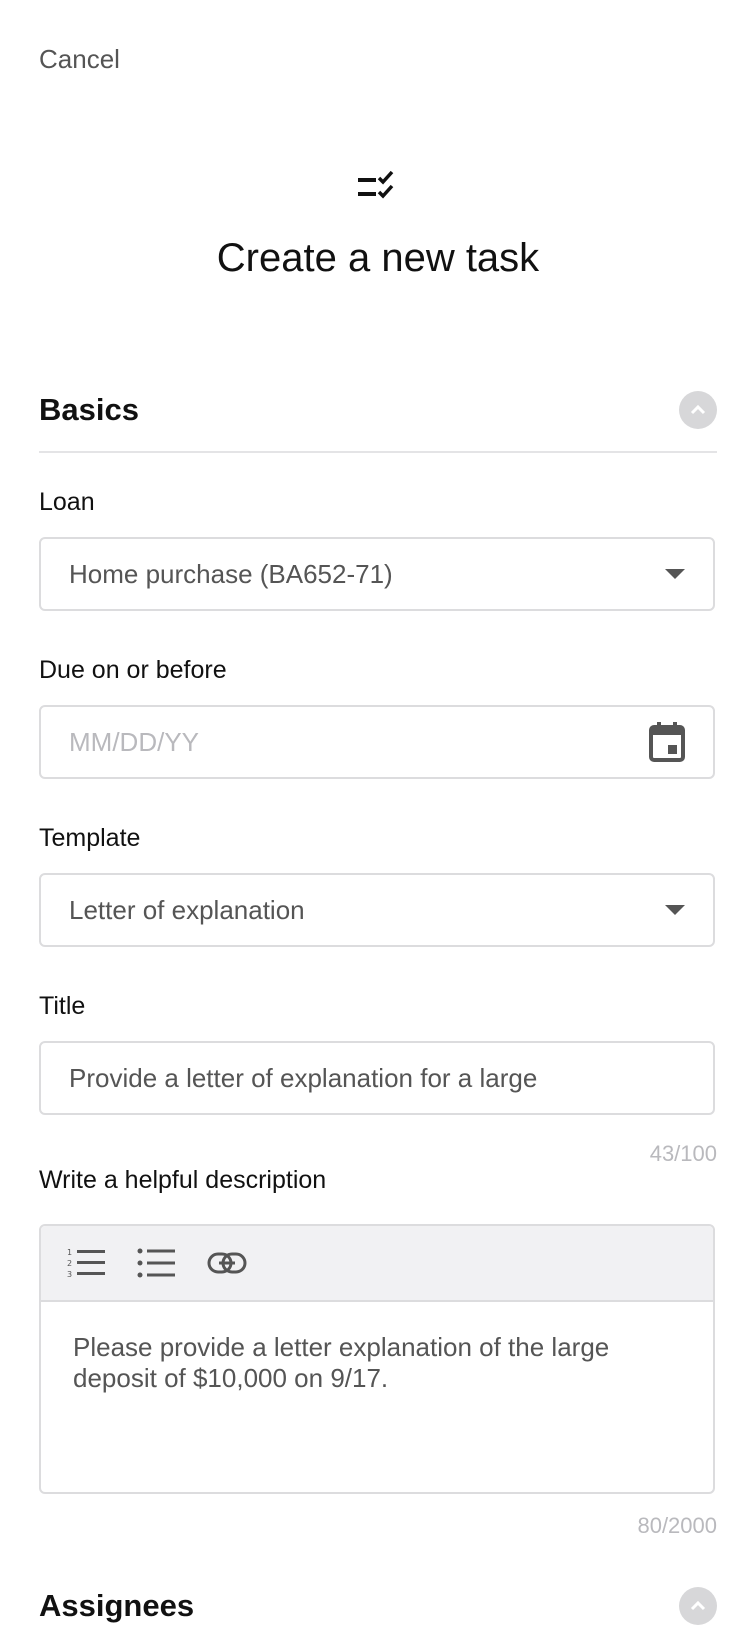  I want to click on basics-collapse-button, so click(698, 410).